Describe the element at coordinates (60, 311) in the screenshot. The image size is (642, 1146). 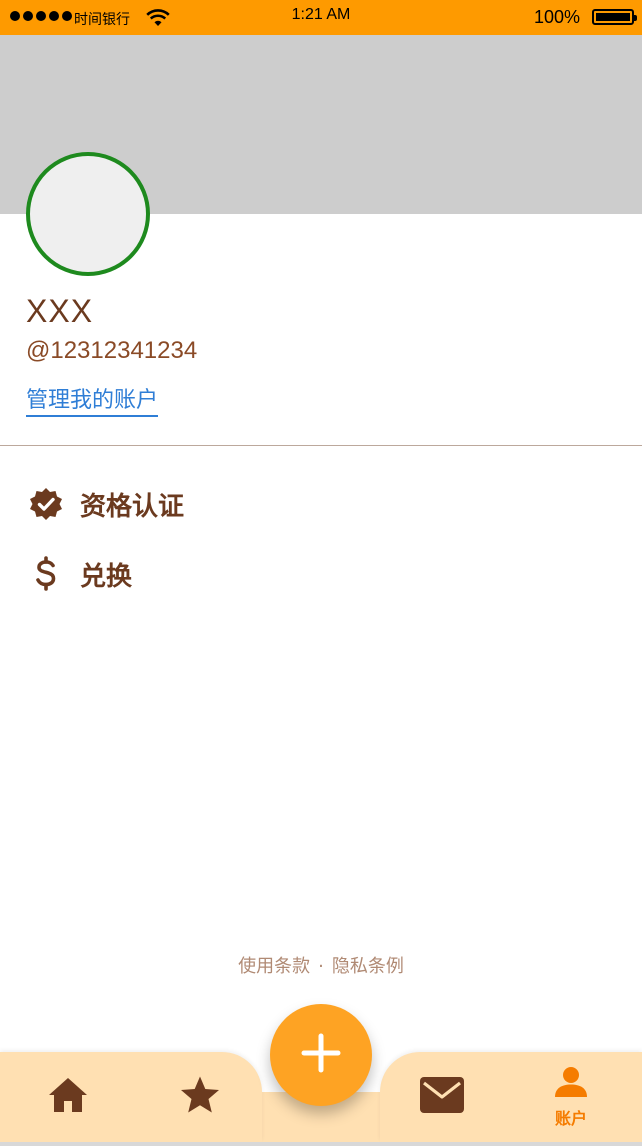
I see `profile-name: XXX` at that location.